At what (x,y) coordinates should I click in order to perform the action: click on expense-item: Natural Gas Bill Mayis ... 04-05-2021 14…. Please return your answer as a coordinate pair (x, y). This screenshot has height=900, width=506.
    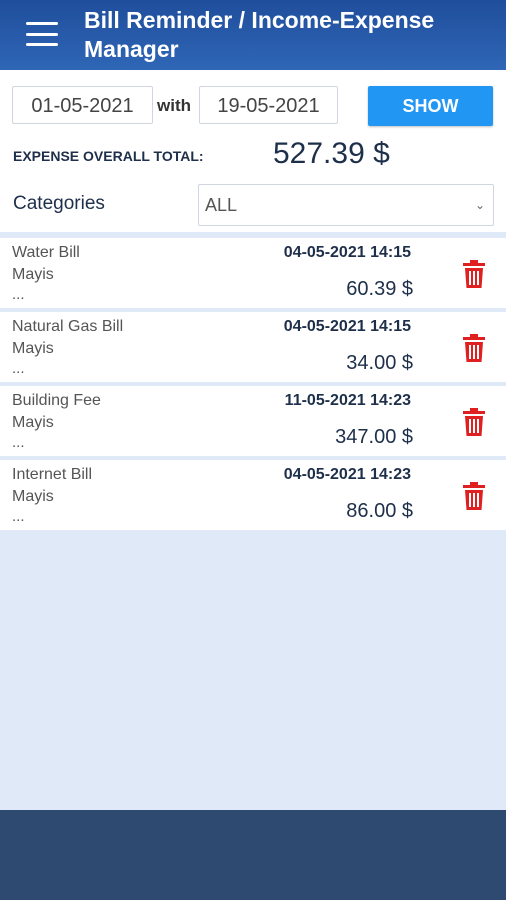
    Looking at the image, I should click on (253, 349).